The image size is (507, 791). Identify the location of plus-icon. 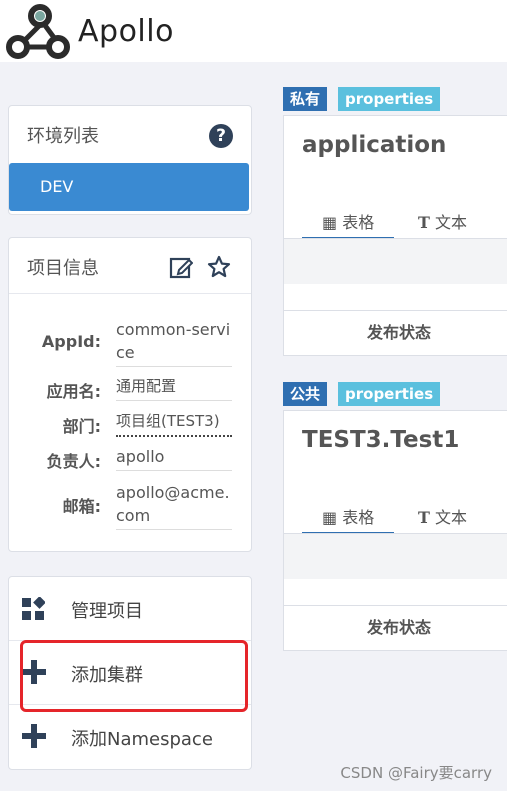
(34, 736).